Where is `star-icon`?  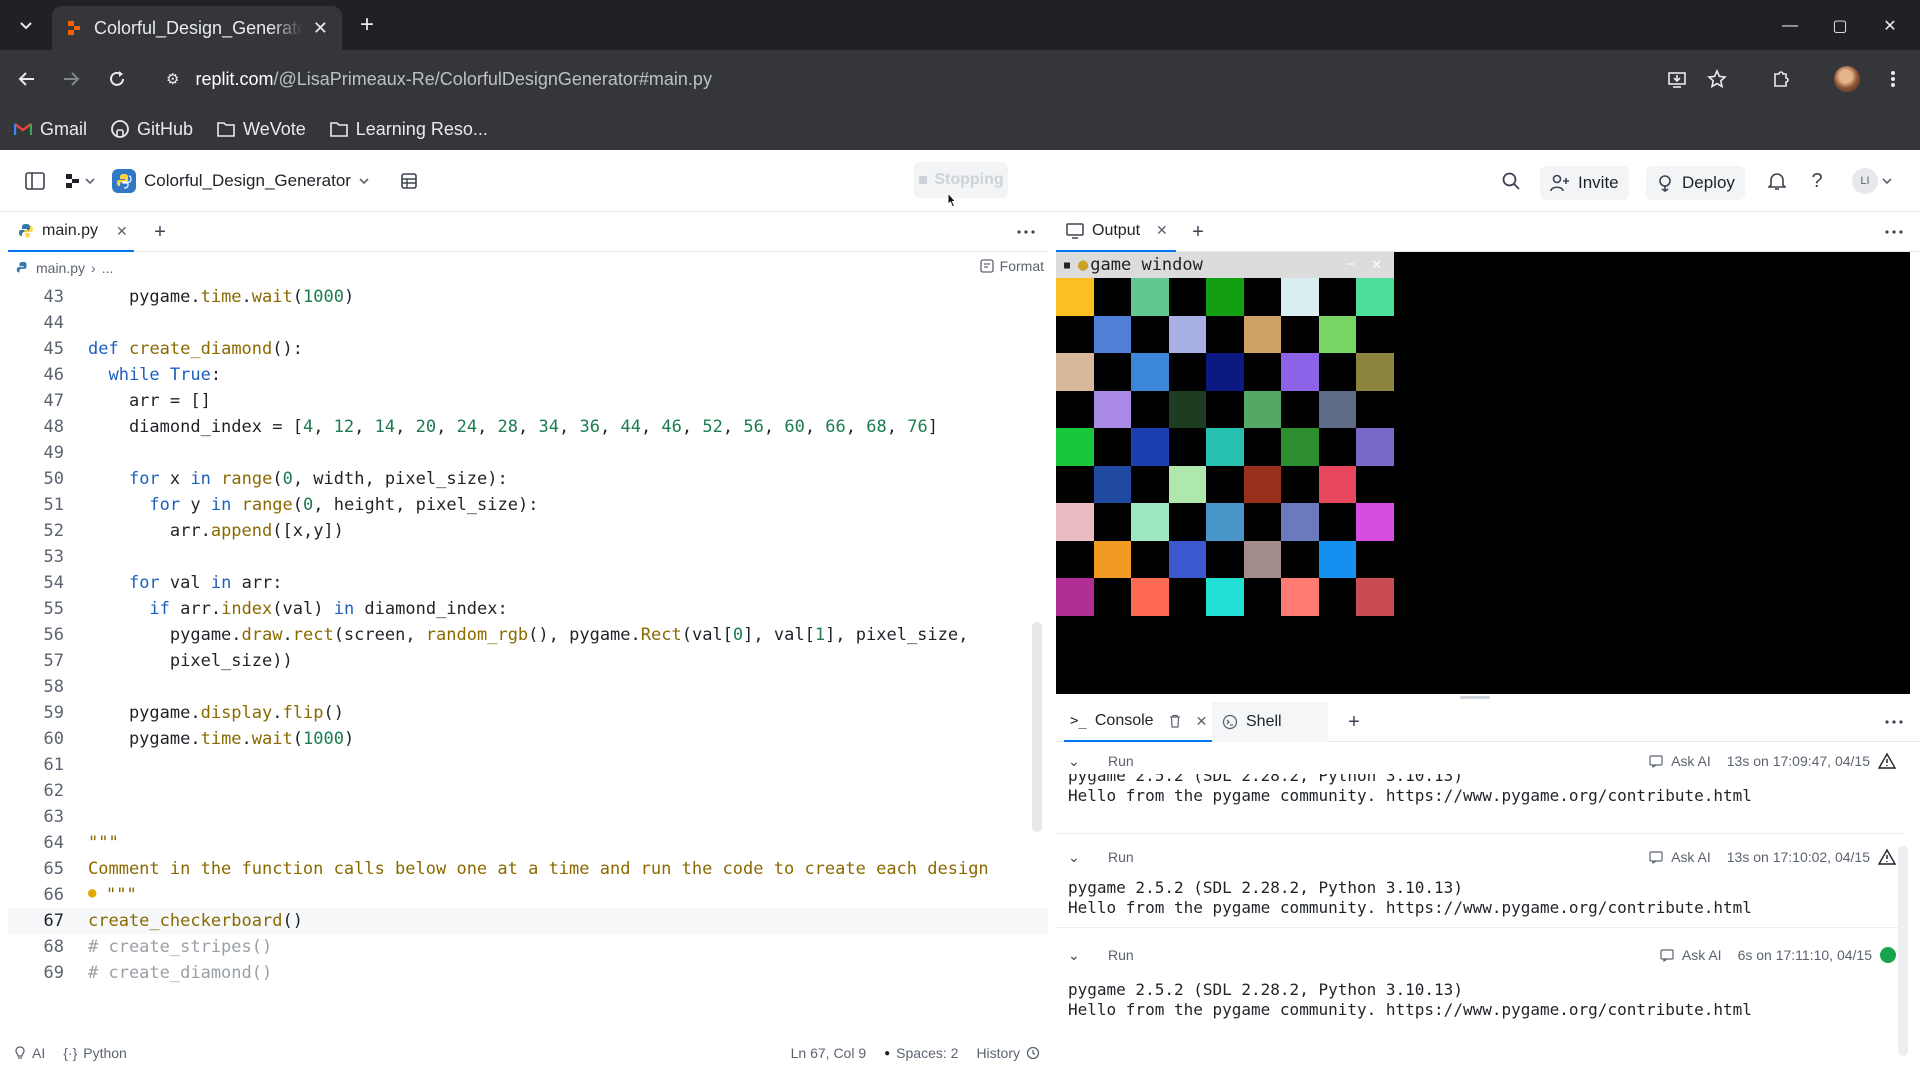
star-icon is located at coordinates (1717, 79).